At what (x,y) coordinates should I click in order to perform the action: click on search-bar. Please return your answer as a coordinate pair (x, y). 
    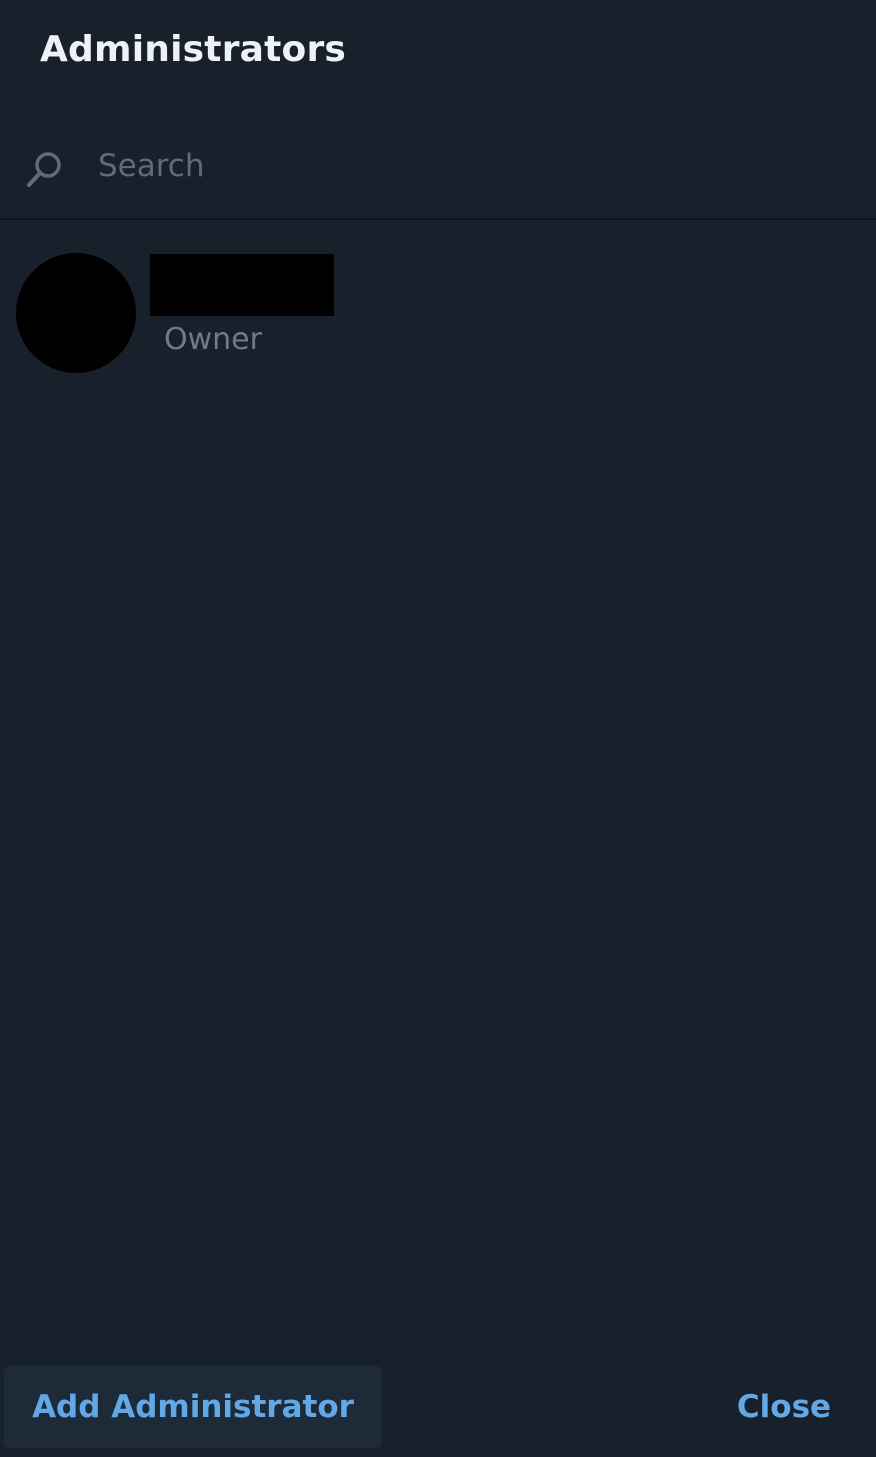
    Looking at the image, I should click on (438, 169).